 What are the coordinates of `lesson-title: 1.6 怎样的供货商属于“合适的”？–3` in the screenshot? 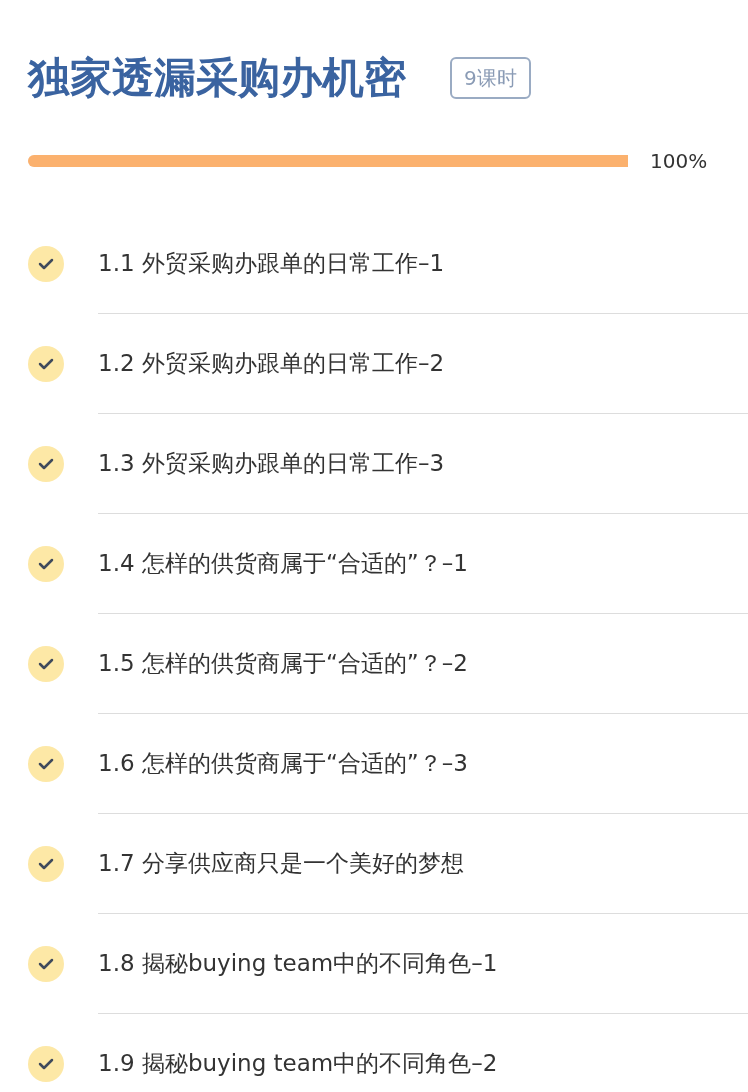 It's located at (283, 763).